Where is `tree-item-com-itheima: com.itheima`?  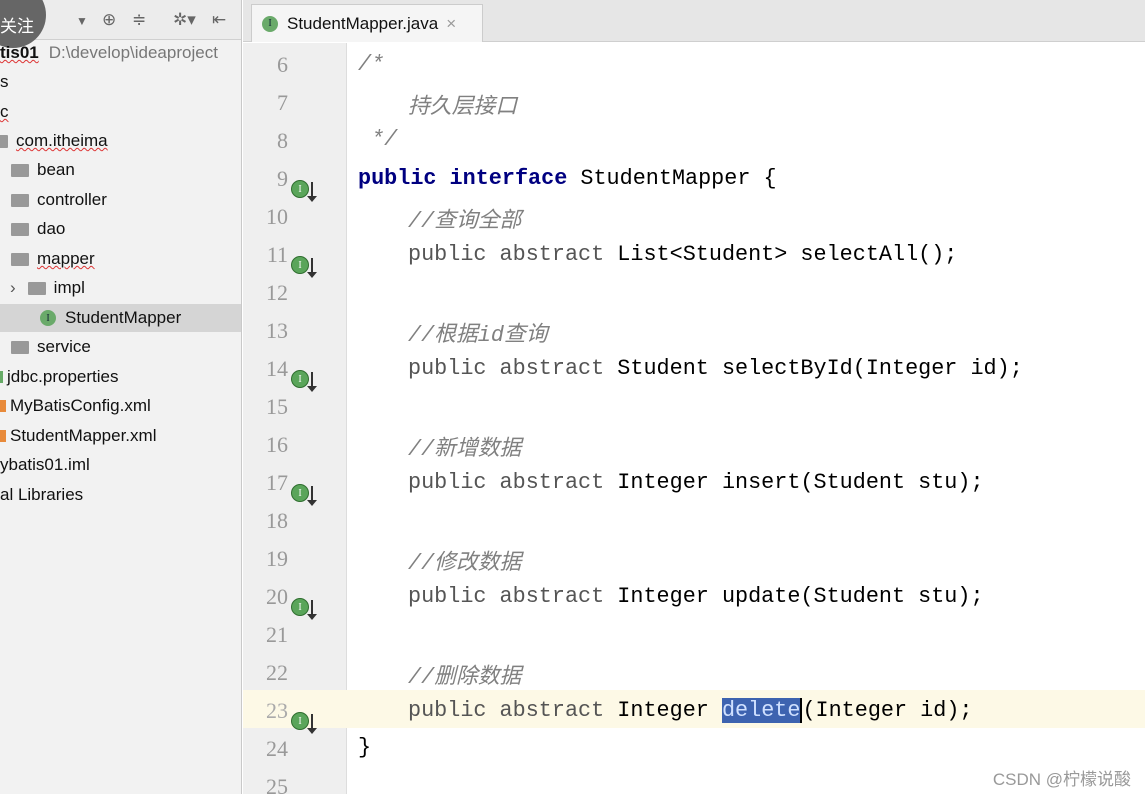 tree-item-com-itheima: com.itheima is located at coordinates (54, 141).